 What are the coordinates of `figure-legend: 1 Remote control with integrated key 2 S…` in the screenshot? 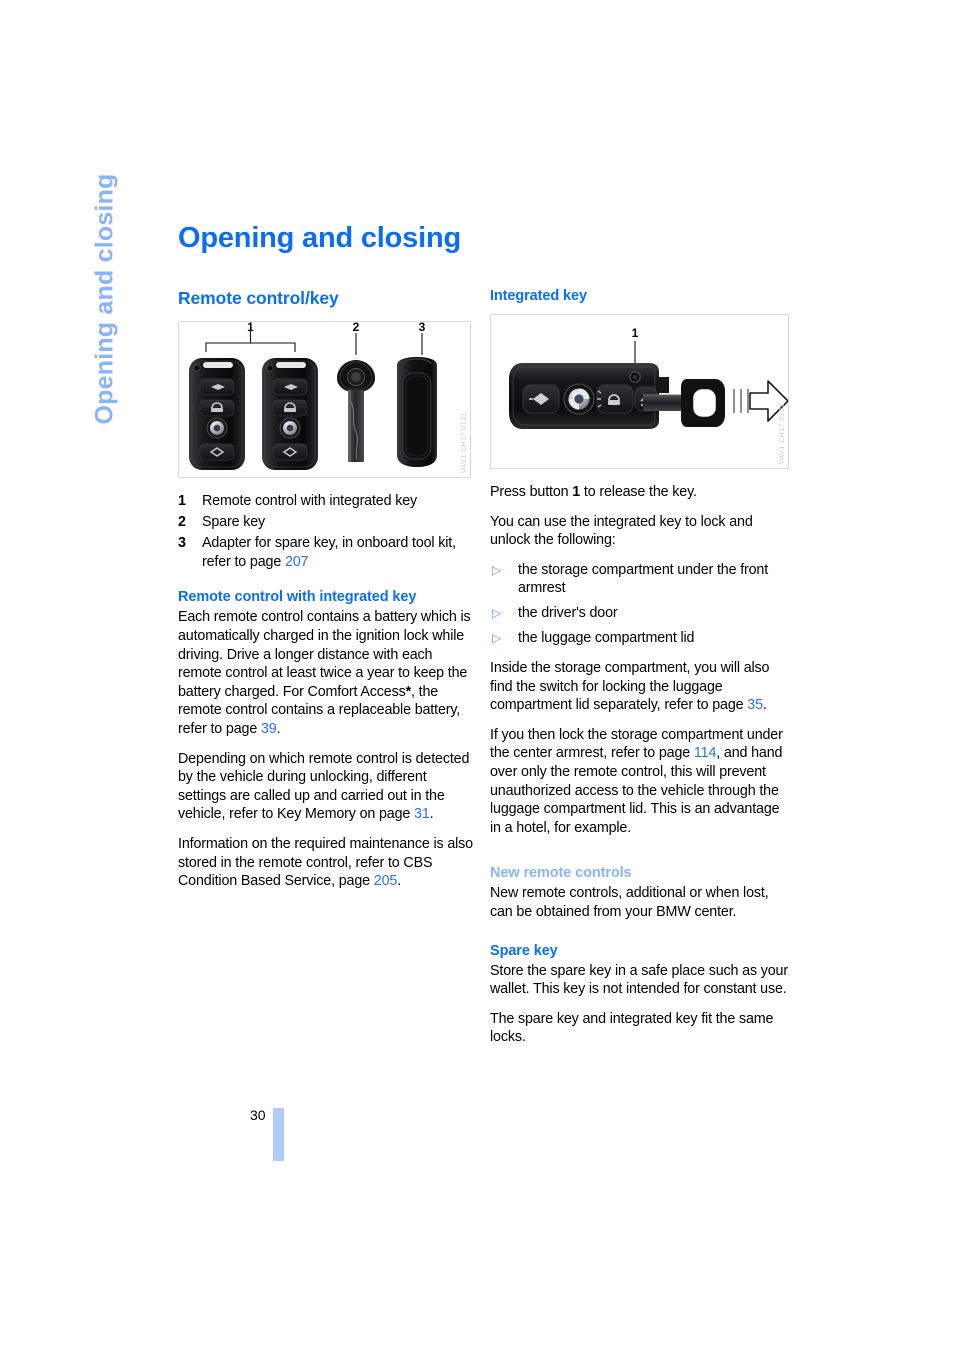 It's located at (325, 531).